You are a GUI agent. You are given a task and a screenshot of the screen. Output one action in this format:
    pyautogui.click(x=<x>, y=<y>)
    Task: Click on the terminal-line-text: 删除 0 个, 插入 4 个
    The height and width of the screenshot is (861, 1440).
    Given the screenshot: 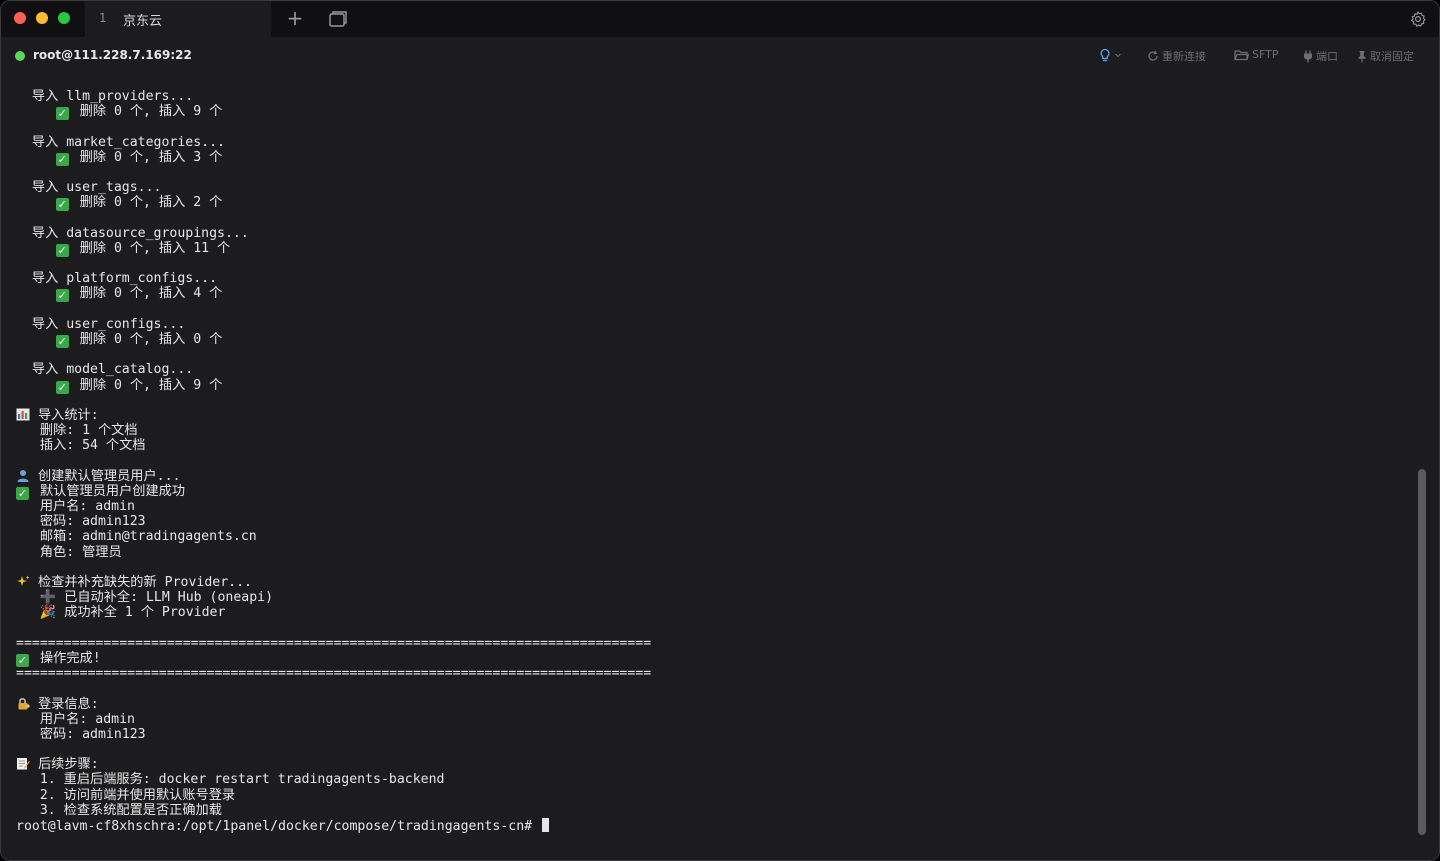 What is the action you would take?
    pyautogui.click(x=151, y=294)
    